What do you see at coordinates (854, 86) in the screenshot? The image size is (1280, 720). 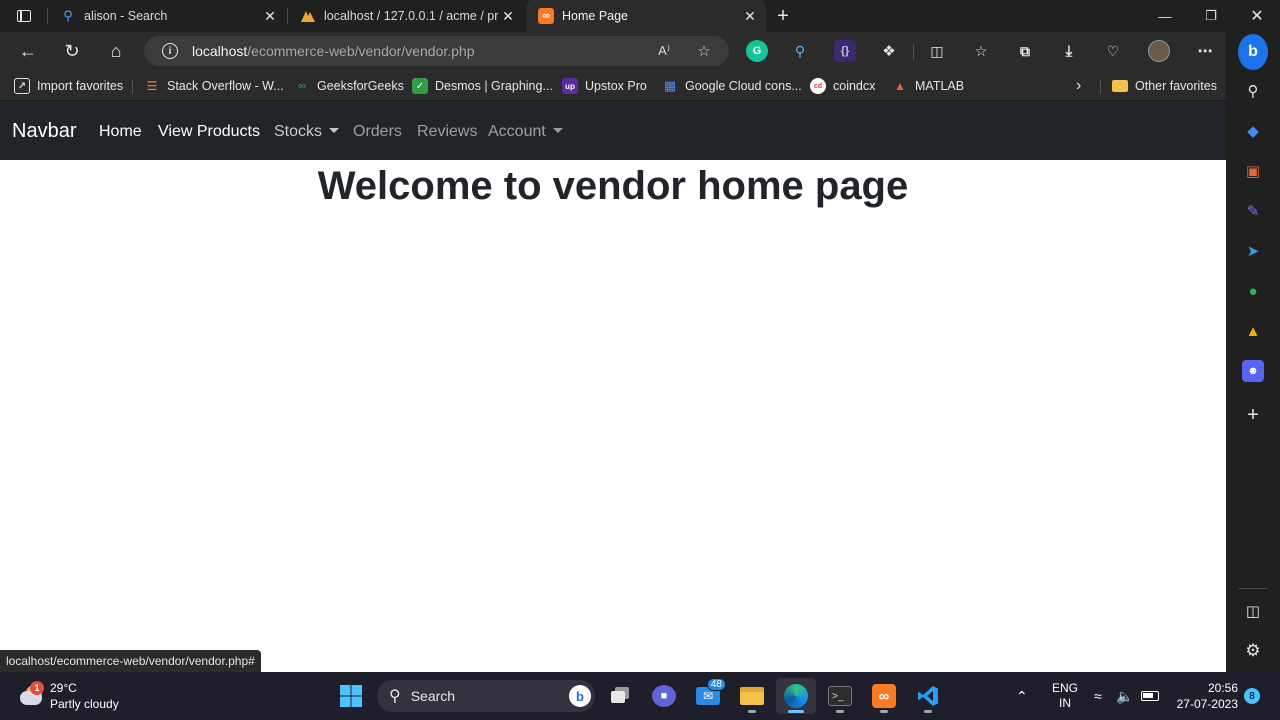 I see `favorite-label: coindcx` at bounding box center [854, 86].